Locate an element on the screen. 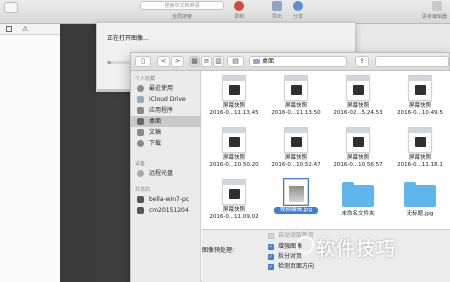  file-item: 屏幕快照 2016-0...10.50.20 is located at coordinates (234, 151).